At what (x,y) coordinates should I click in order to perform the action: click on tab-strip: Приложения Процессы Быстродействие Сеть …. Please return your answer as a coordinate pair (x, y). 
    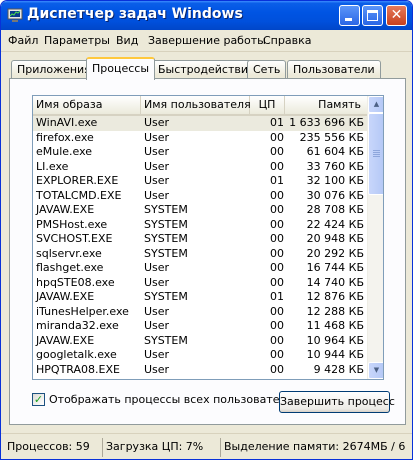
    Looking at the image, I should click on (209, 68).